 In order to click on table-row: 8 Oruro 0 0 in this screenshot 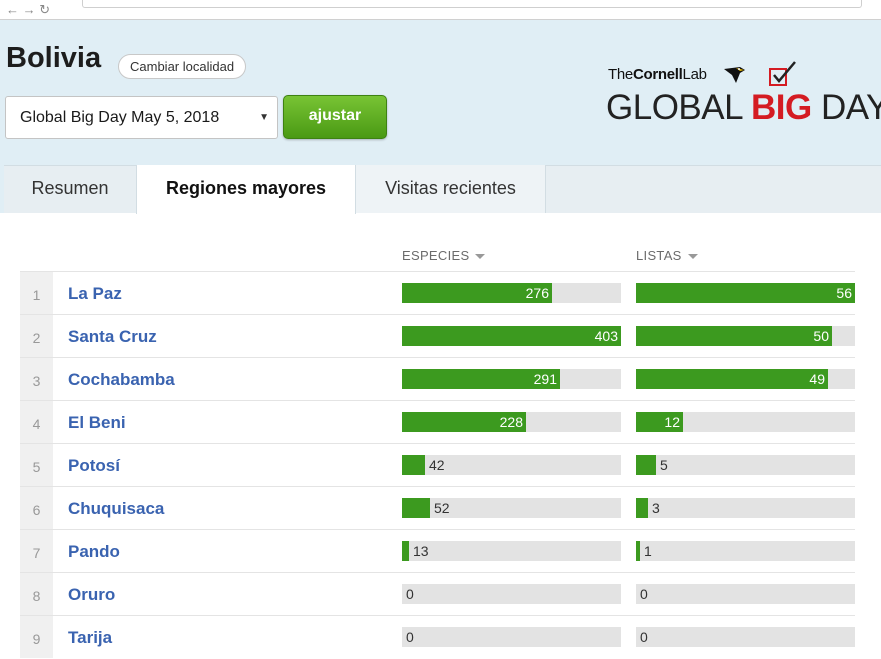, I will do `click(437, 593)`.